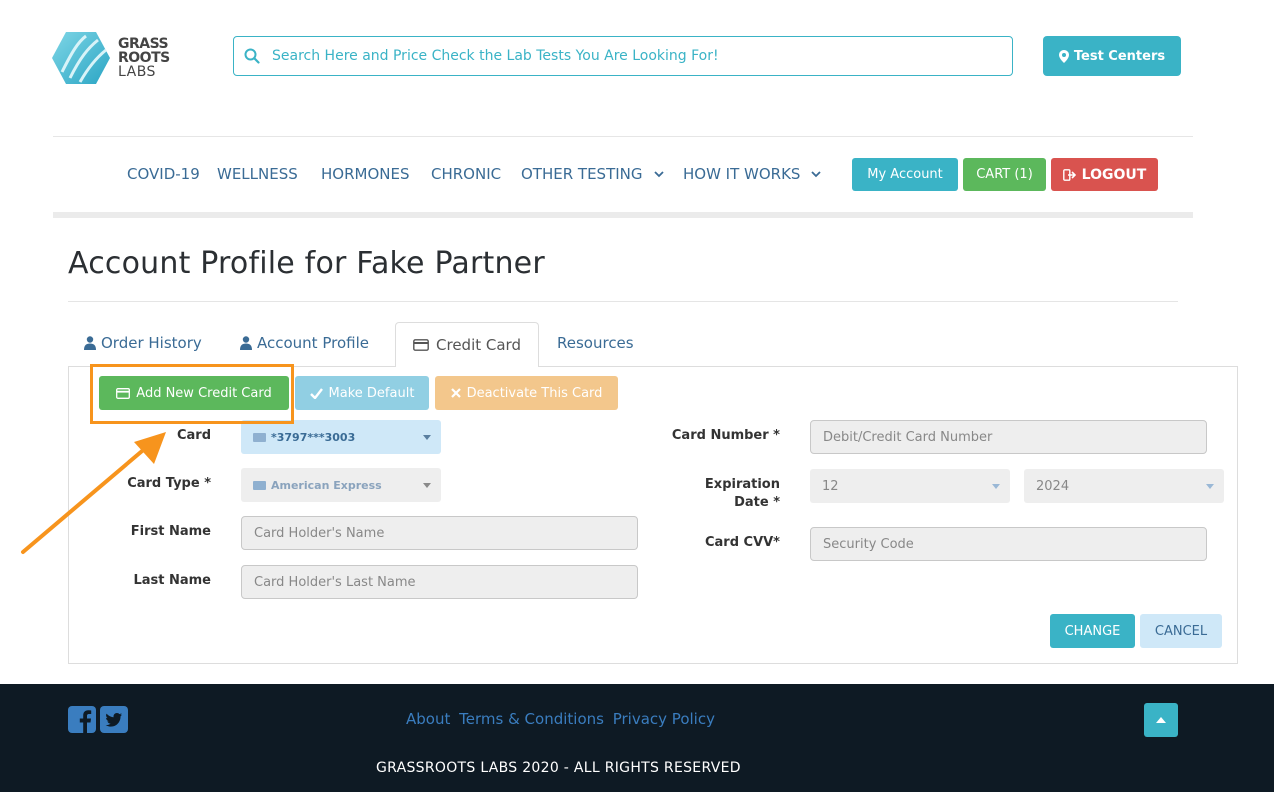  I want to click on card-type-value: American Express, so click(326, 485).